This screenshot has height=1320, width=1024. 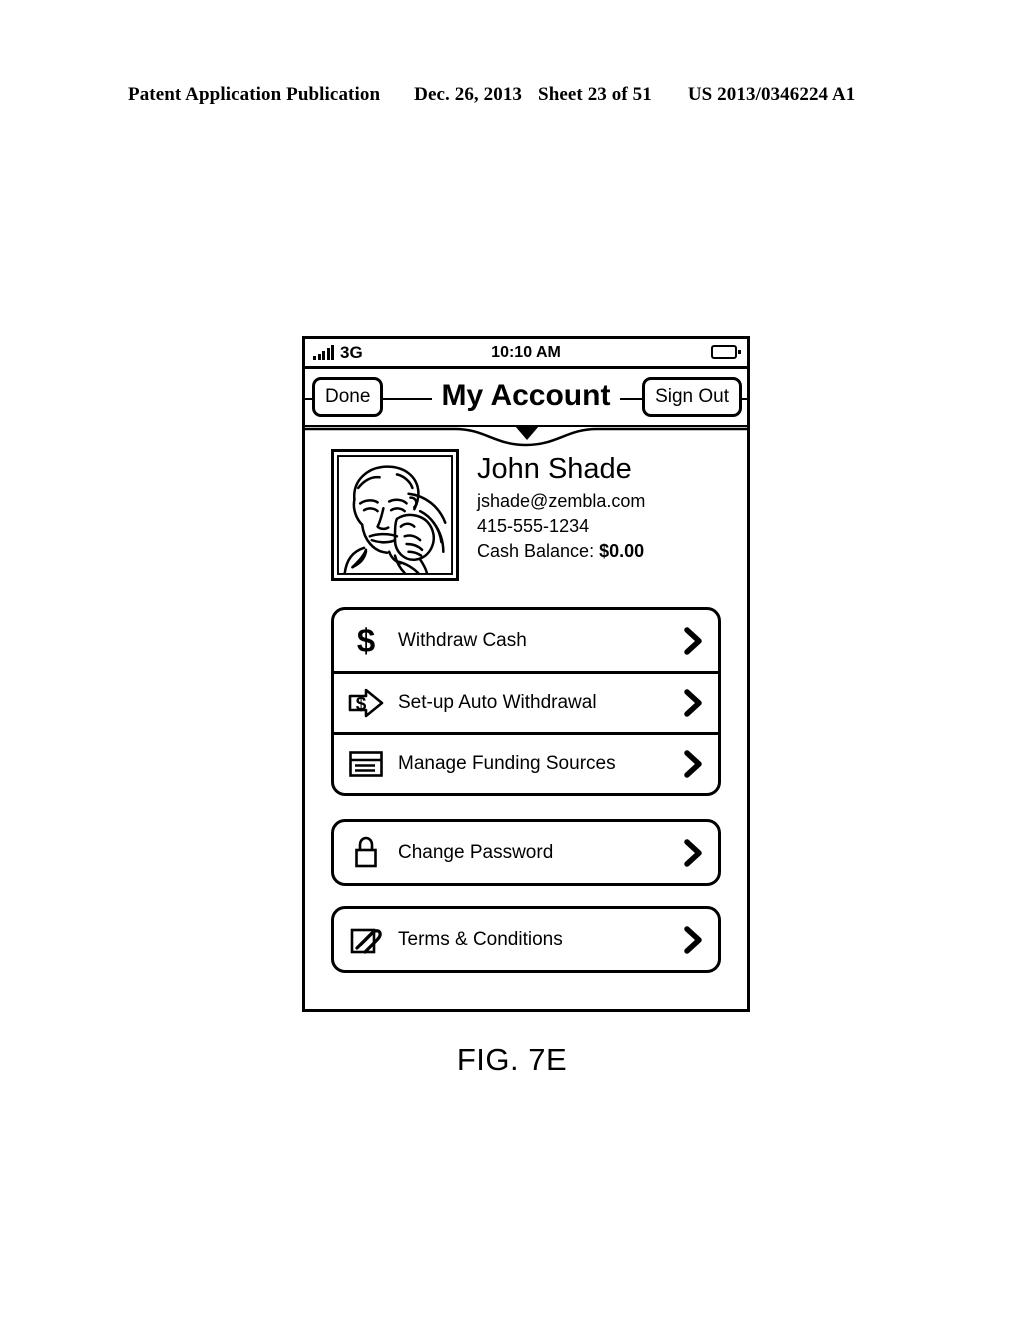 I want to click on list-item-label: Withdraw Cash, so click(x=462, y=640).